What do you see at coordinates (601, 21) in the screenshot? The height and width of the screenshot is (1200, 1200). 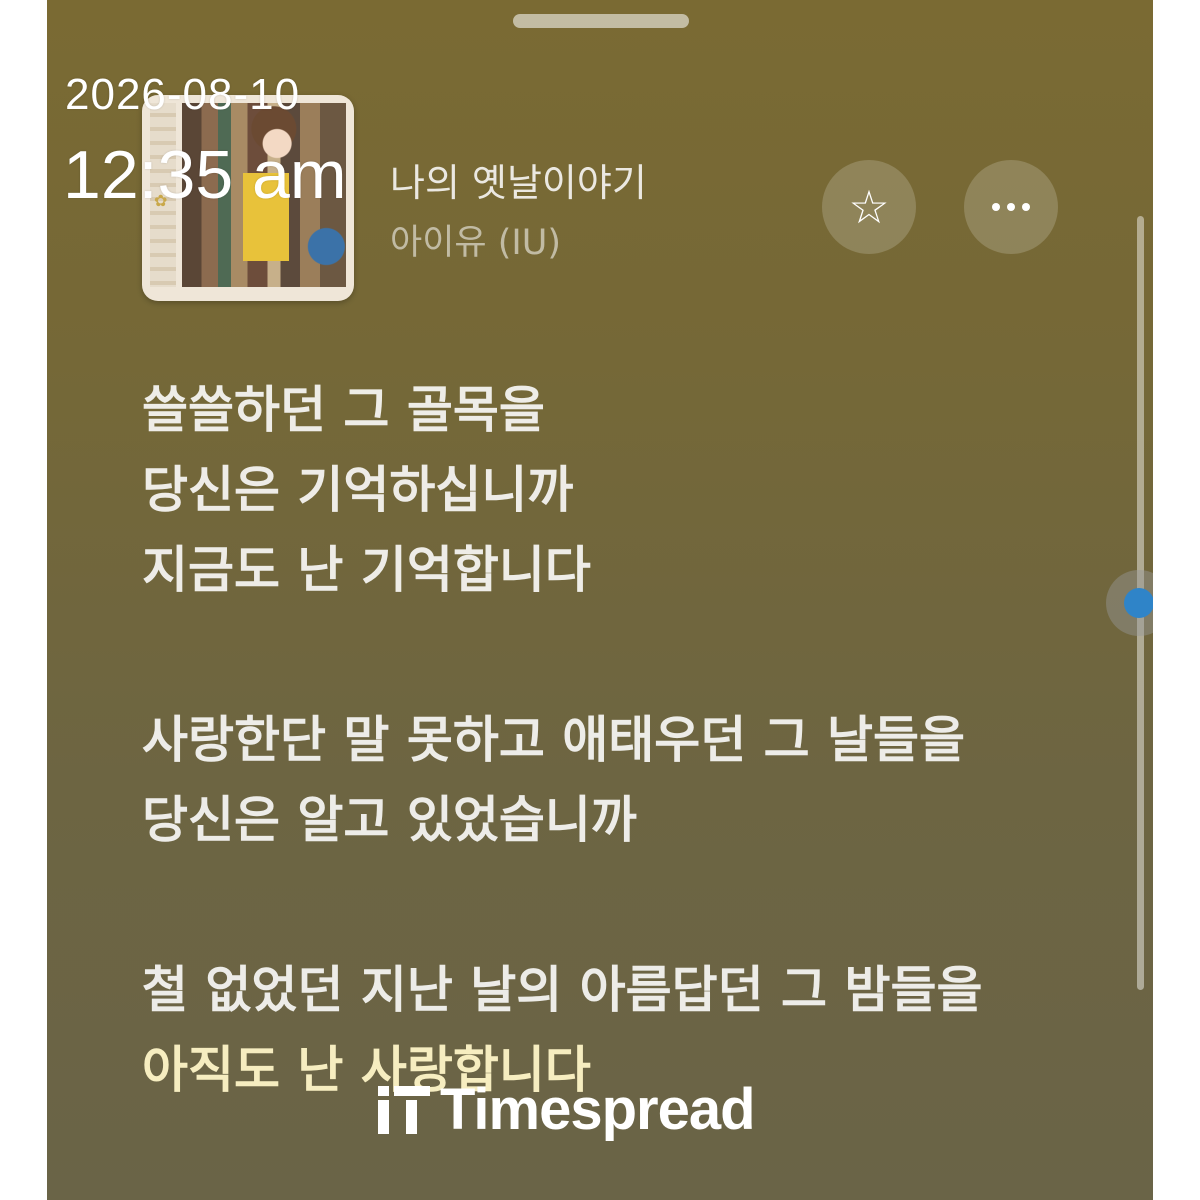 I see `sheet-grabber-handle` at bounding box center [601, 21].